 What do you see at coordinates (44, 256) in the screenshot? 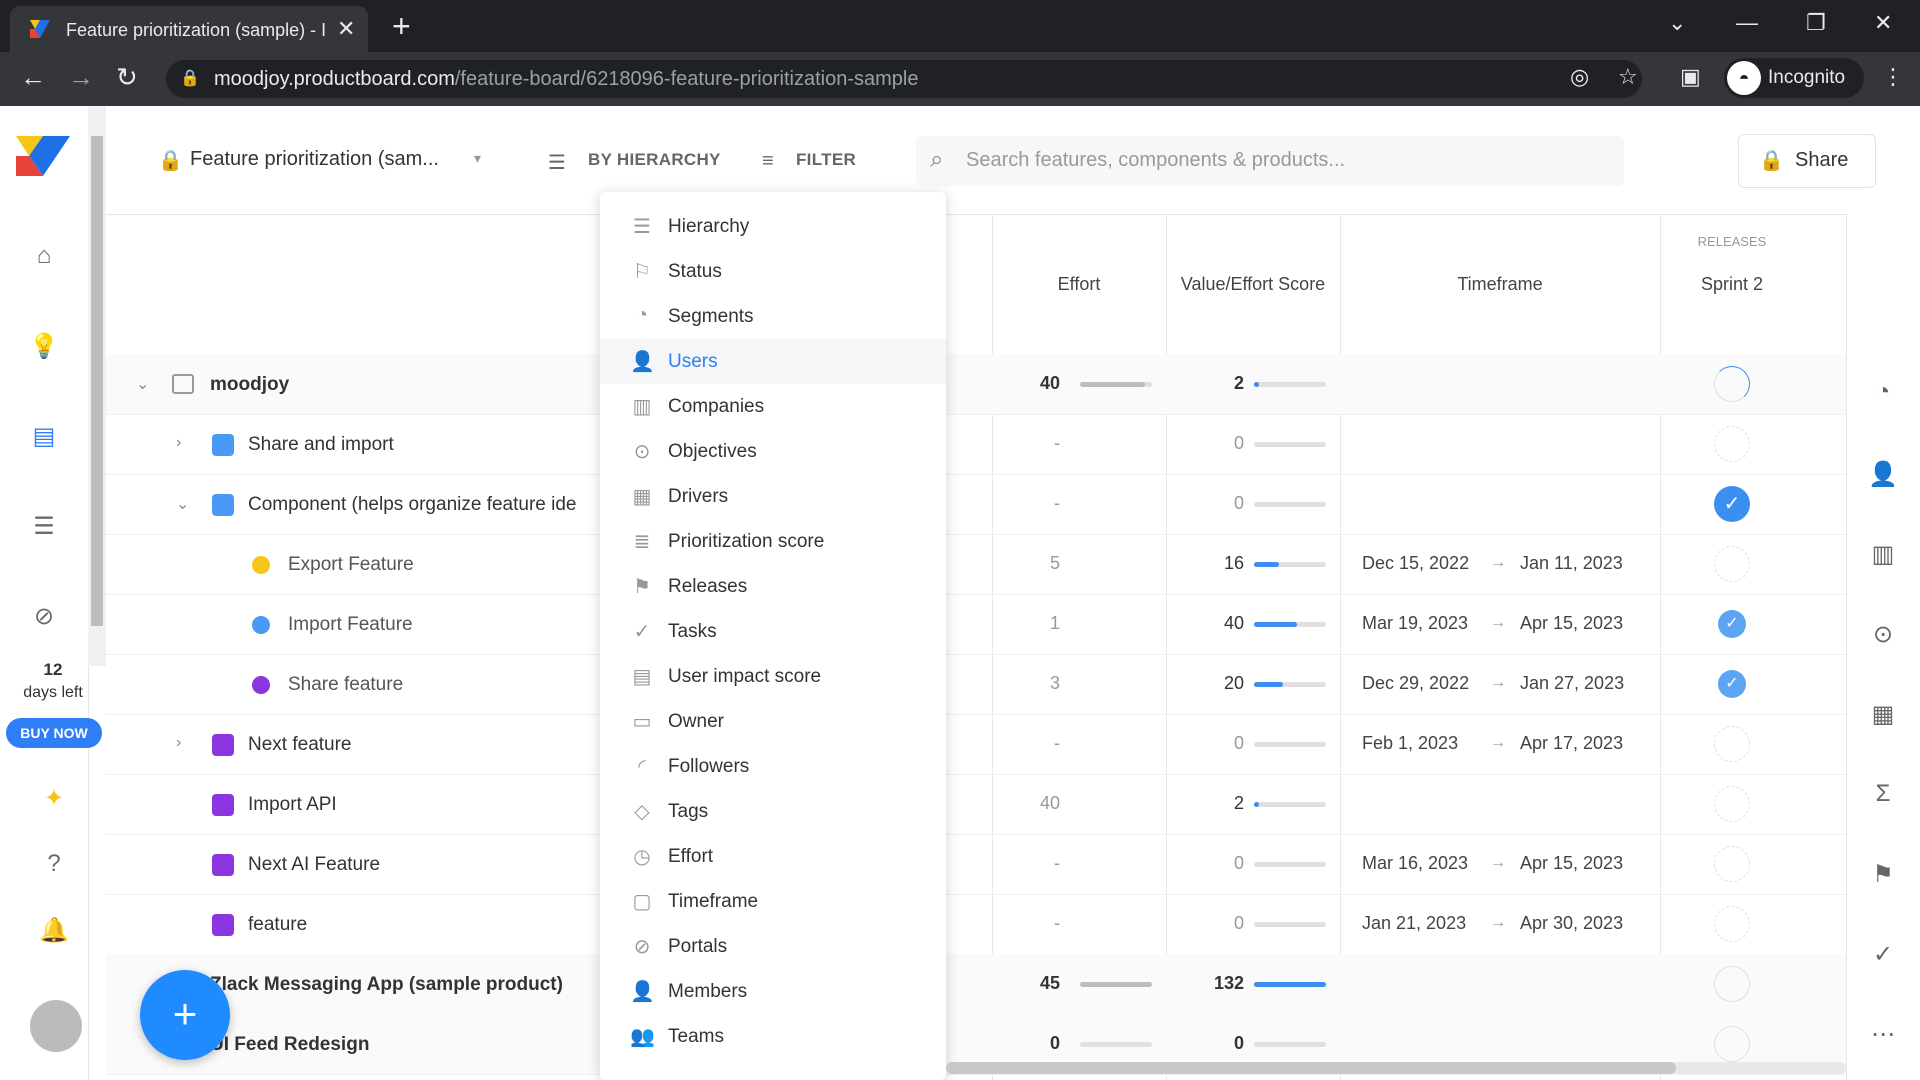
I see `home-icon: ⌂` at bounding box center [44, 256].